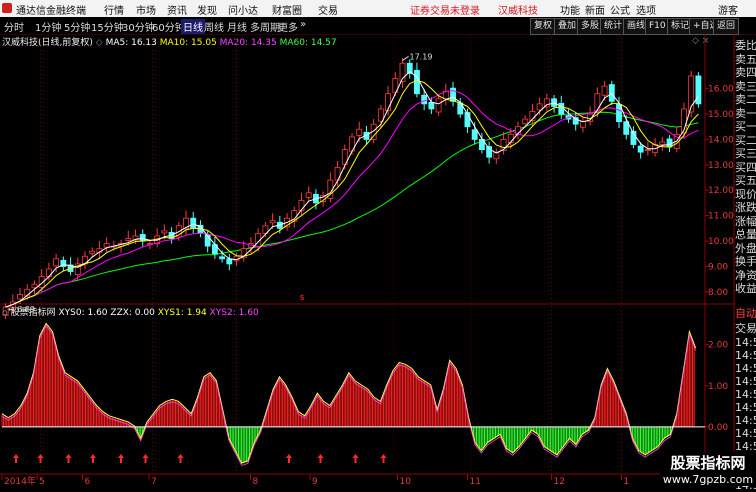 This screenshot has width=756, height=492. What do you see at coordinates (138, 26) in the screenshot?
I see `period-30min: 30分钟` at bounding box center [138, 26].